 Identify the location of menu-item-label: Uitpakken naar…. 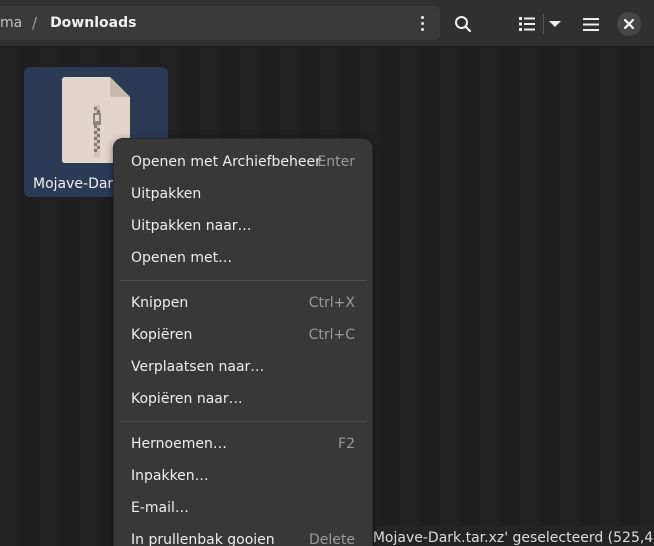
(191, 226).